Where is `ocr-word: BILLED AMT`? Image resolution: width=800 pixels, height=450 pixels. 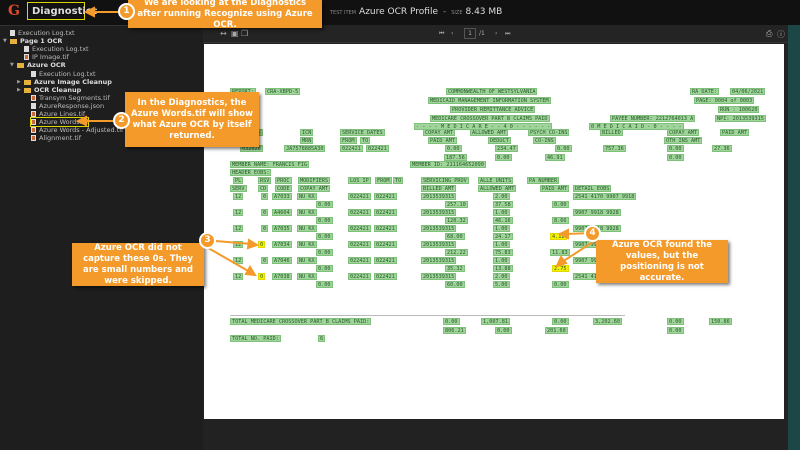 ocr-word: BILLED AMT is located at coordinates (439, 188).